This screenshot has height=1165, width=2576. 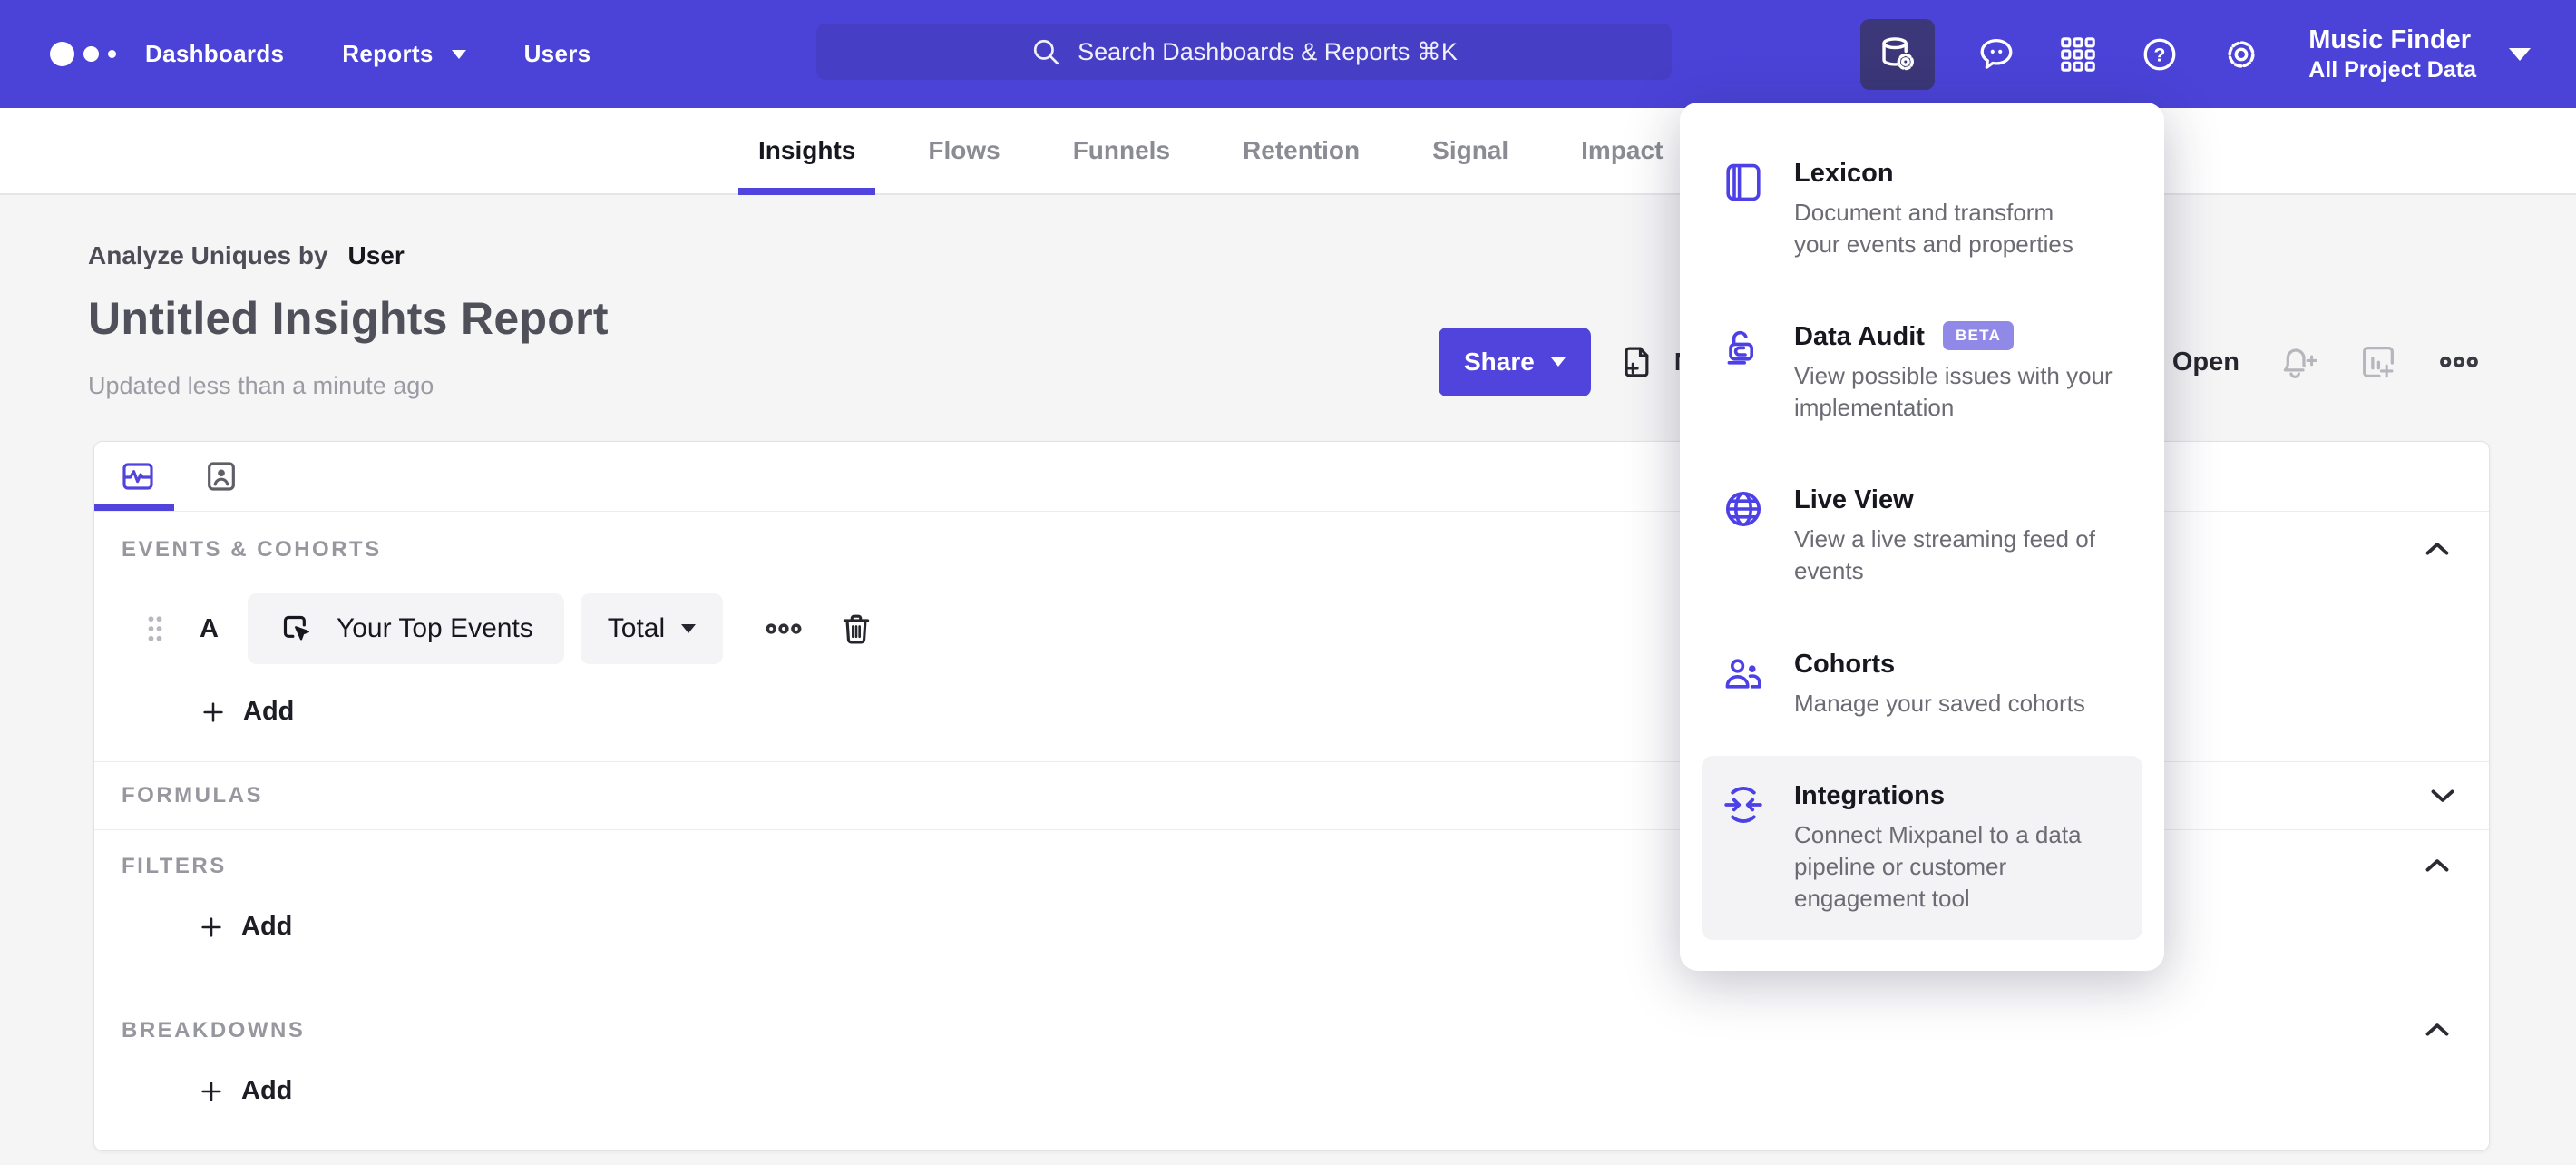 I want to click on nav-reports: Reports, so click(x=404, y=54).